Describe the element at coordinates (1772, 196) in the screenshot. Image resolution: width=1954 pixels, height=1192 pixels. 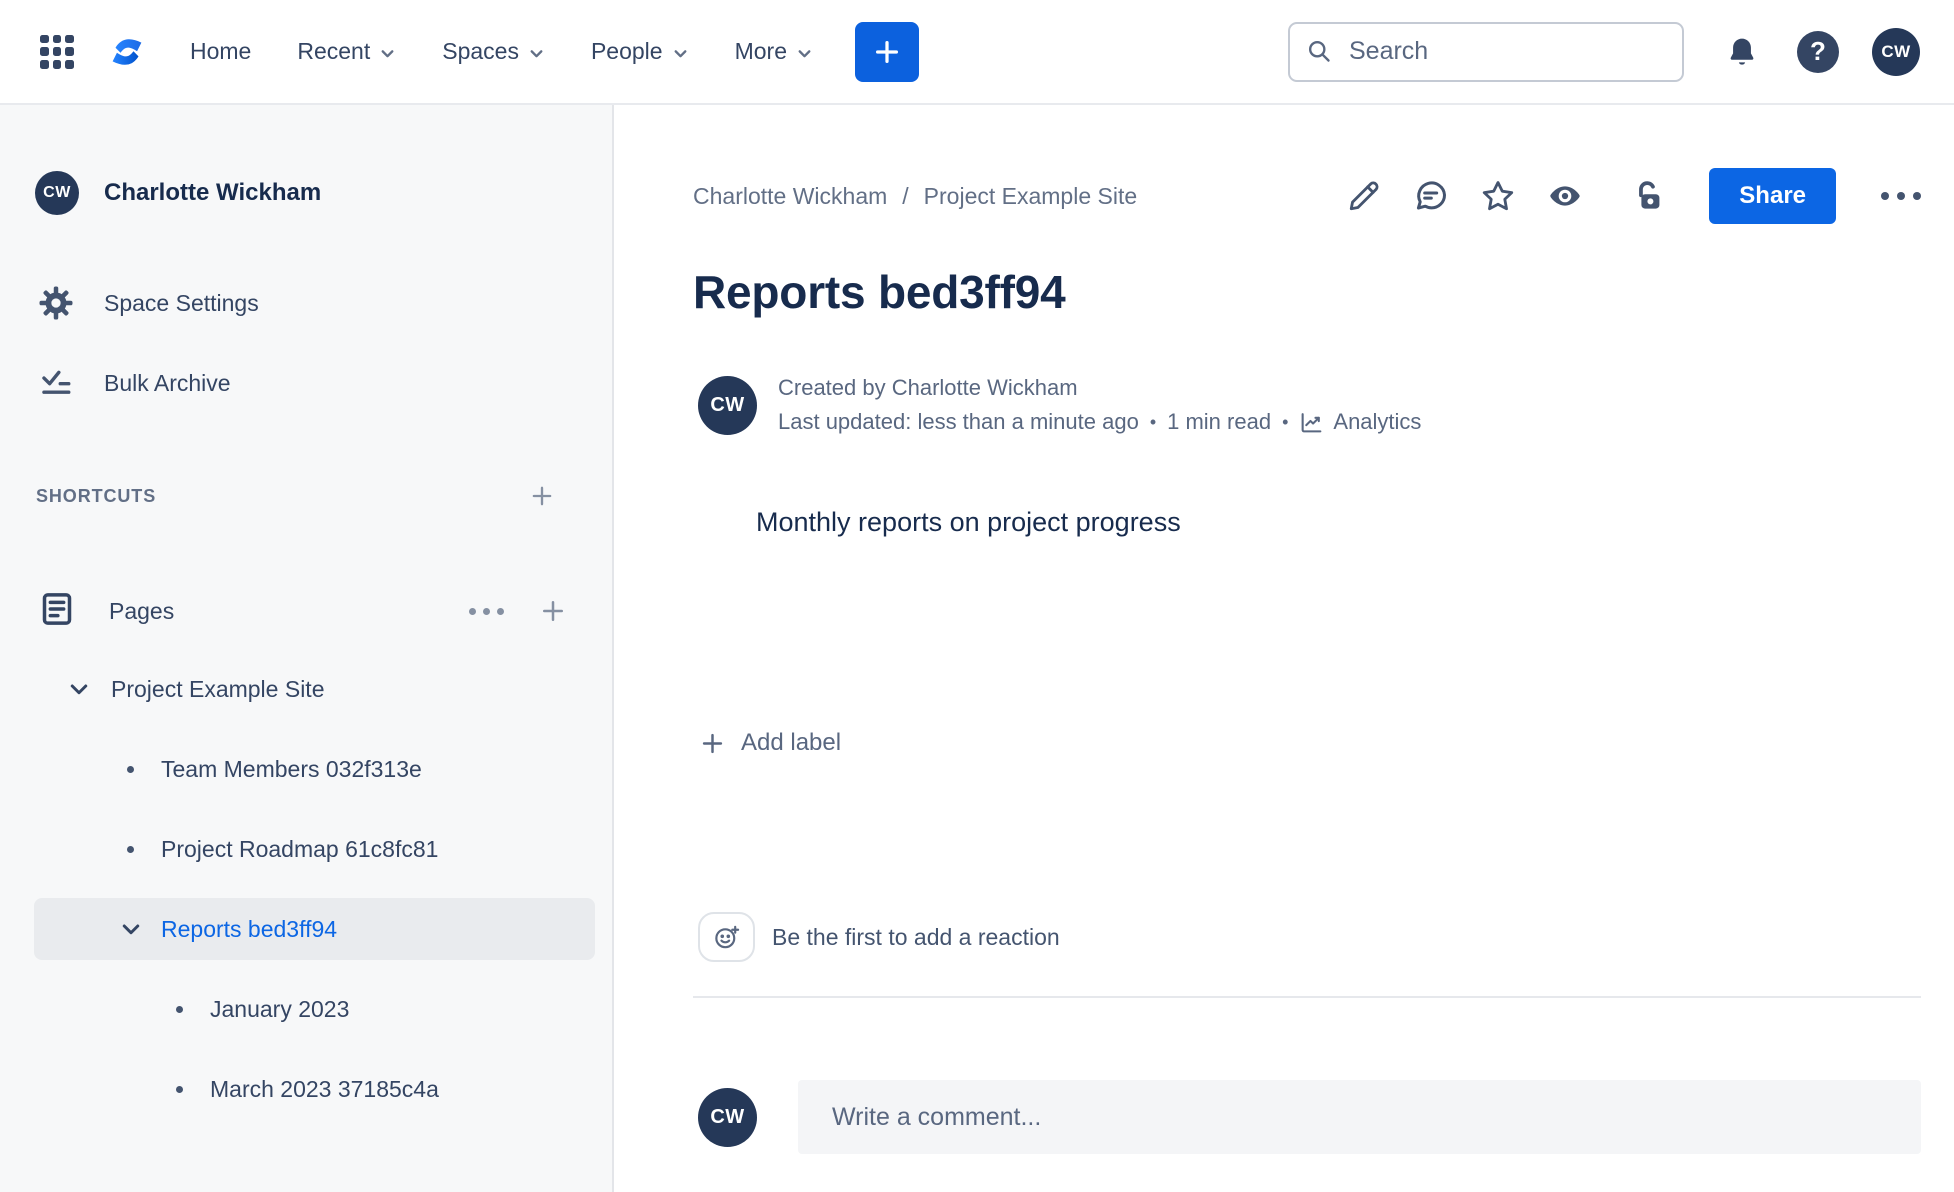
I see `share-button: Share` at that location.